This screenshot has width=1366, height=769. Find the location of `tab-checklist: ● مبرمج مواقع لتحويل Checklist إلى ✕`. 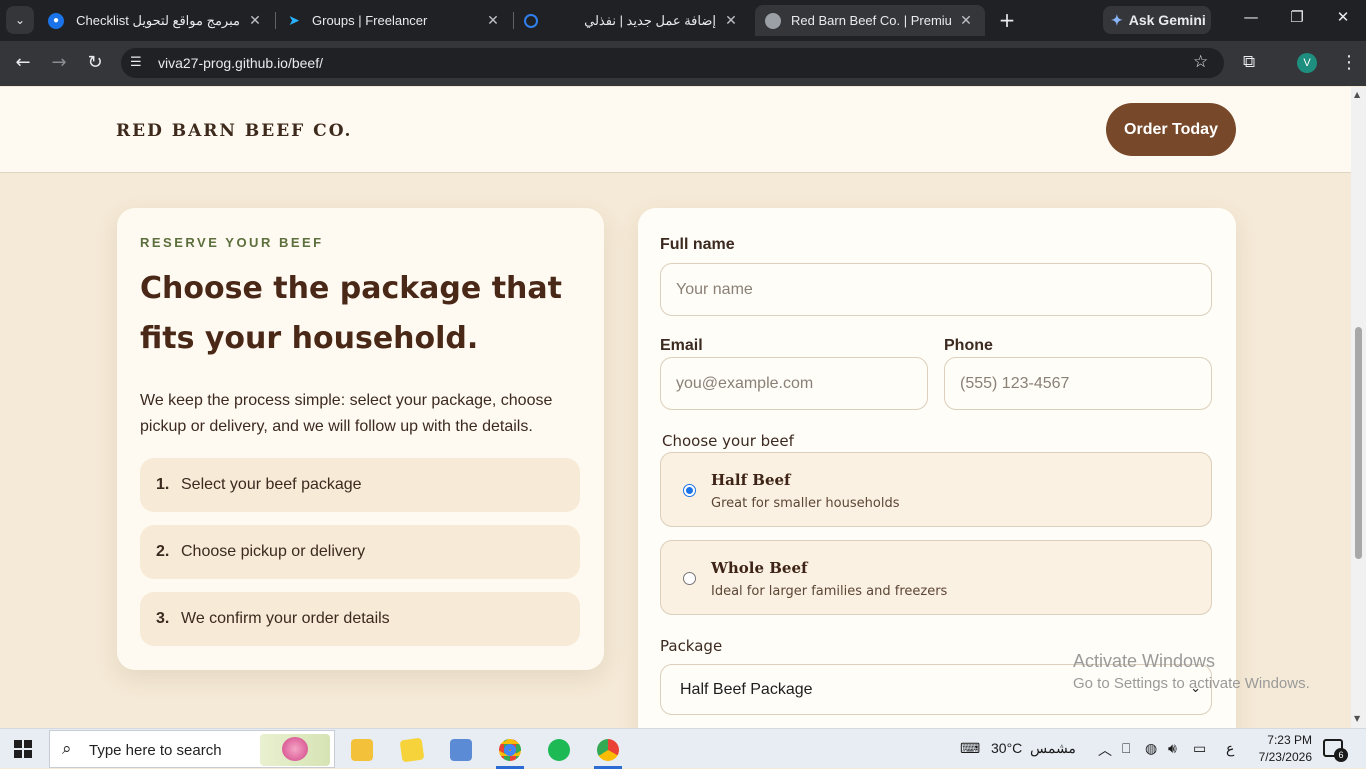

tab-checklist: ● مبرمج مواقع لتحويل Checklist إلى ✕ is located at coordinates (156, 20).